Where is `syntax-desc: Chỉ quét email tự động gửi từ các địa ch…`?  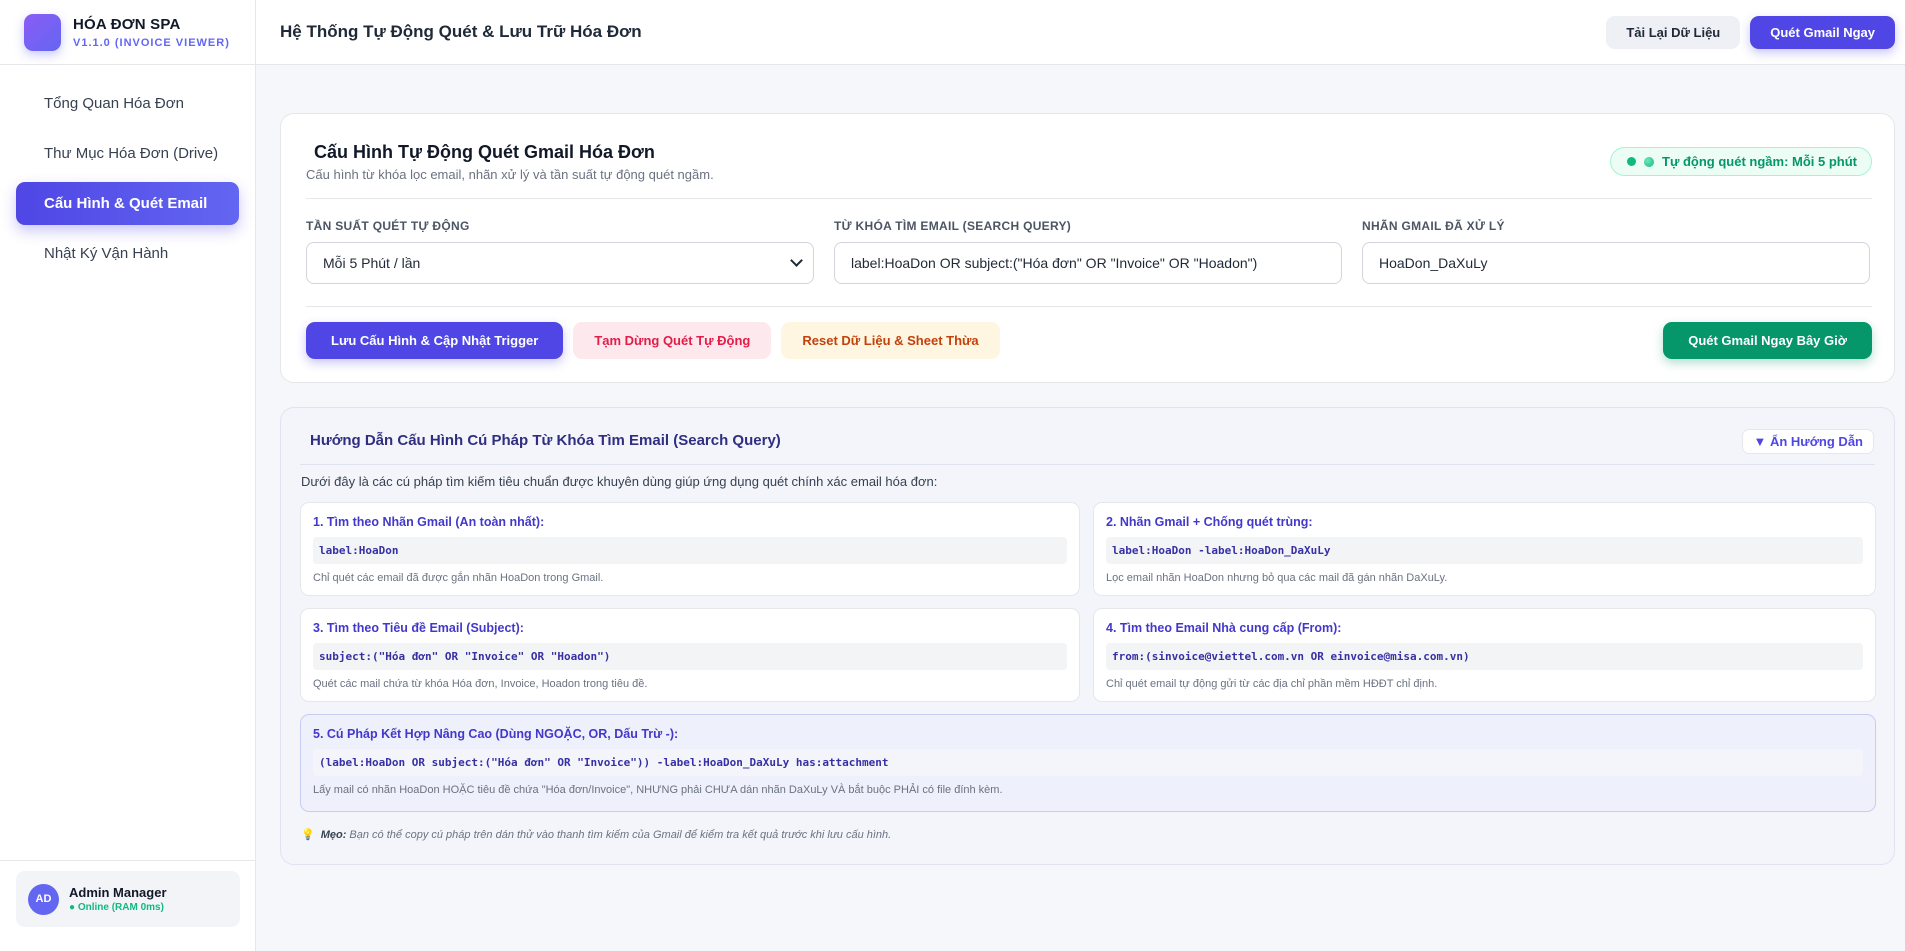
syntax-desc: Chỉ quét email tự động gửi từ các địa ch… is located at coordinates (1272, 684).